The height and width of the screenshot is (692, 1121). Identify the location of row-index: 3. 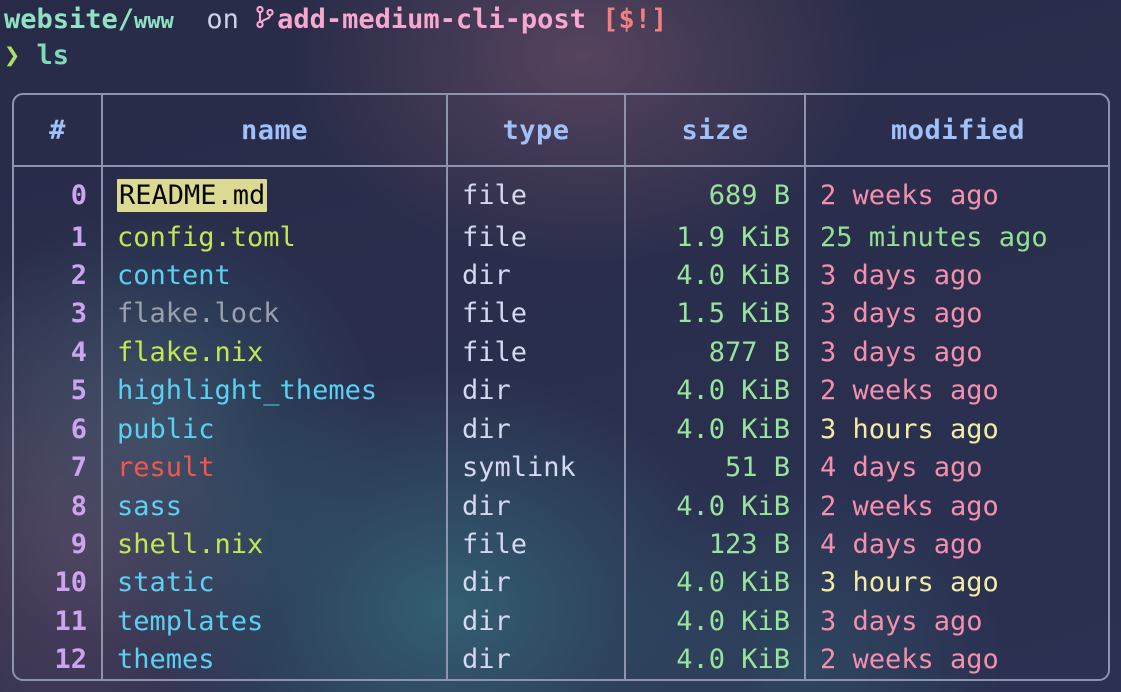
(58, 314).